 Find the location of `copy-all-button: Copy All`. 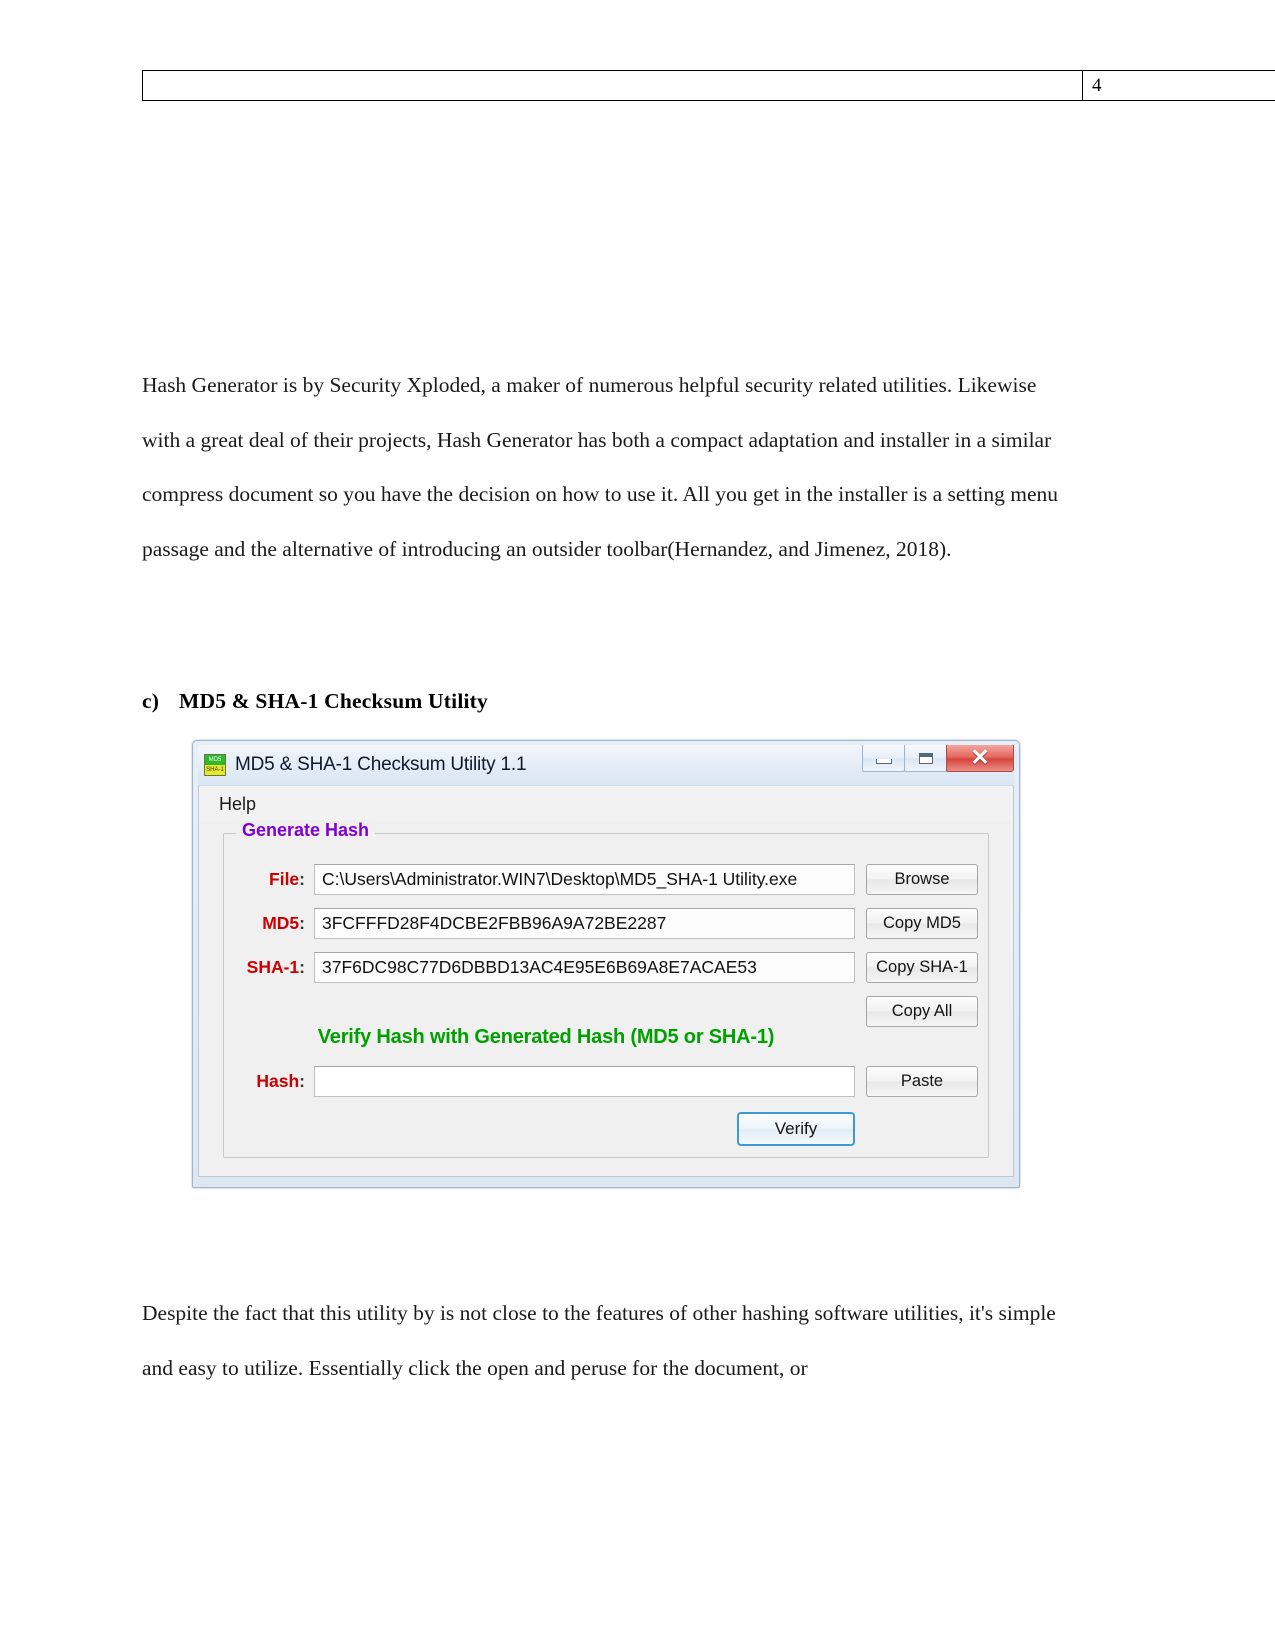

copy-all-button: Copy All is located at coordinates (922, 1011).